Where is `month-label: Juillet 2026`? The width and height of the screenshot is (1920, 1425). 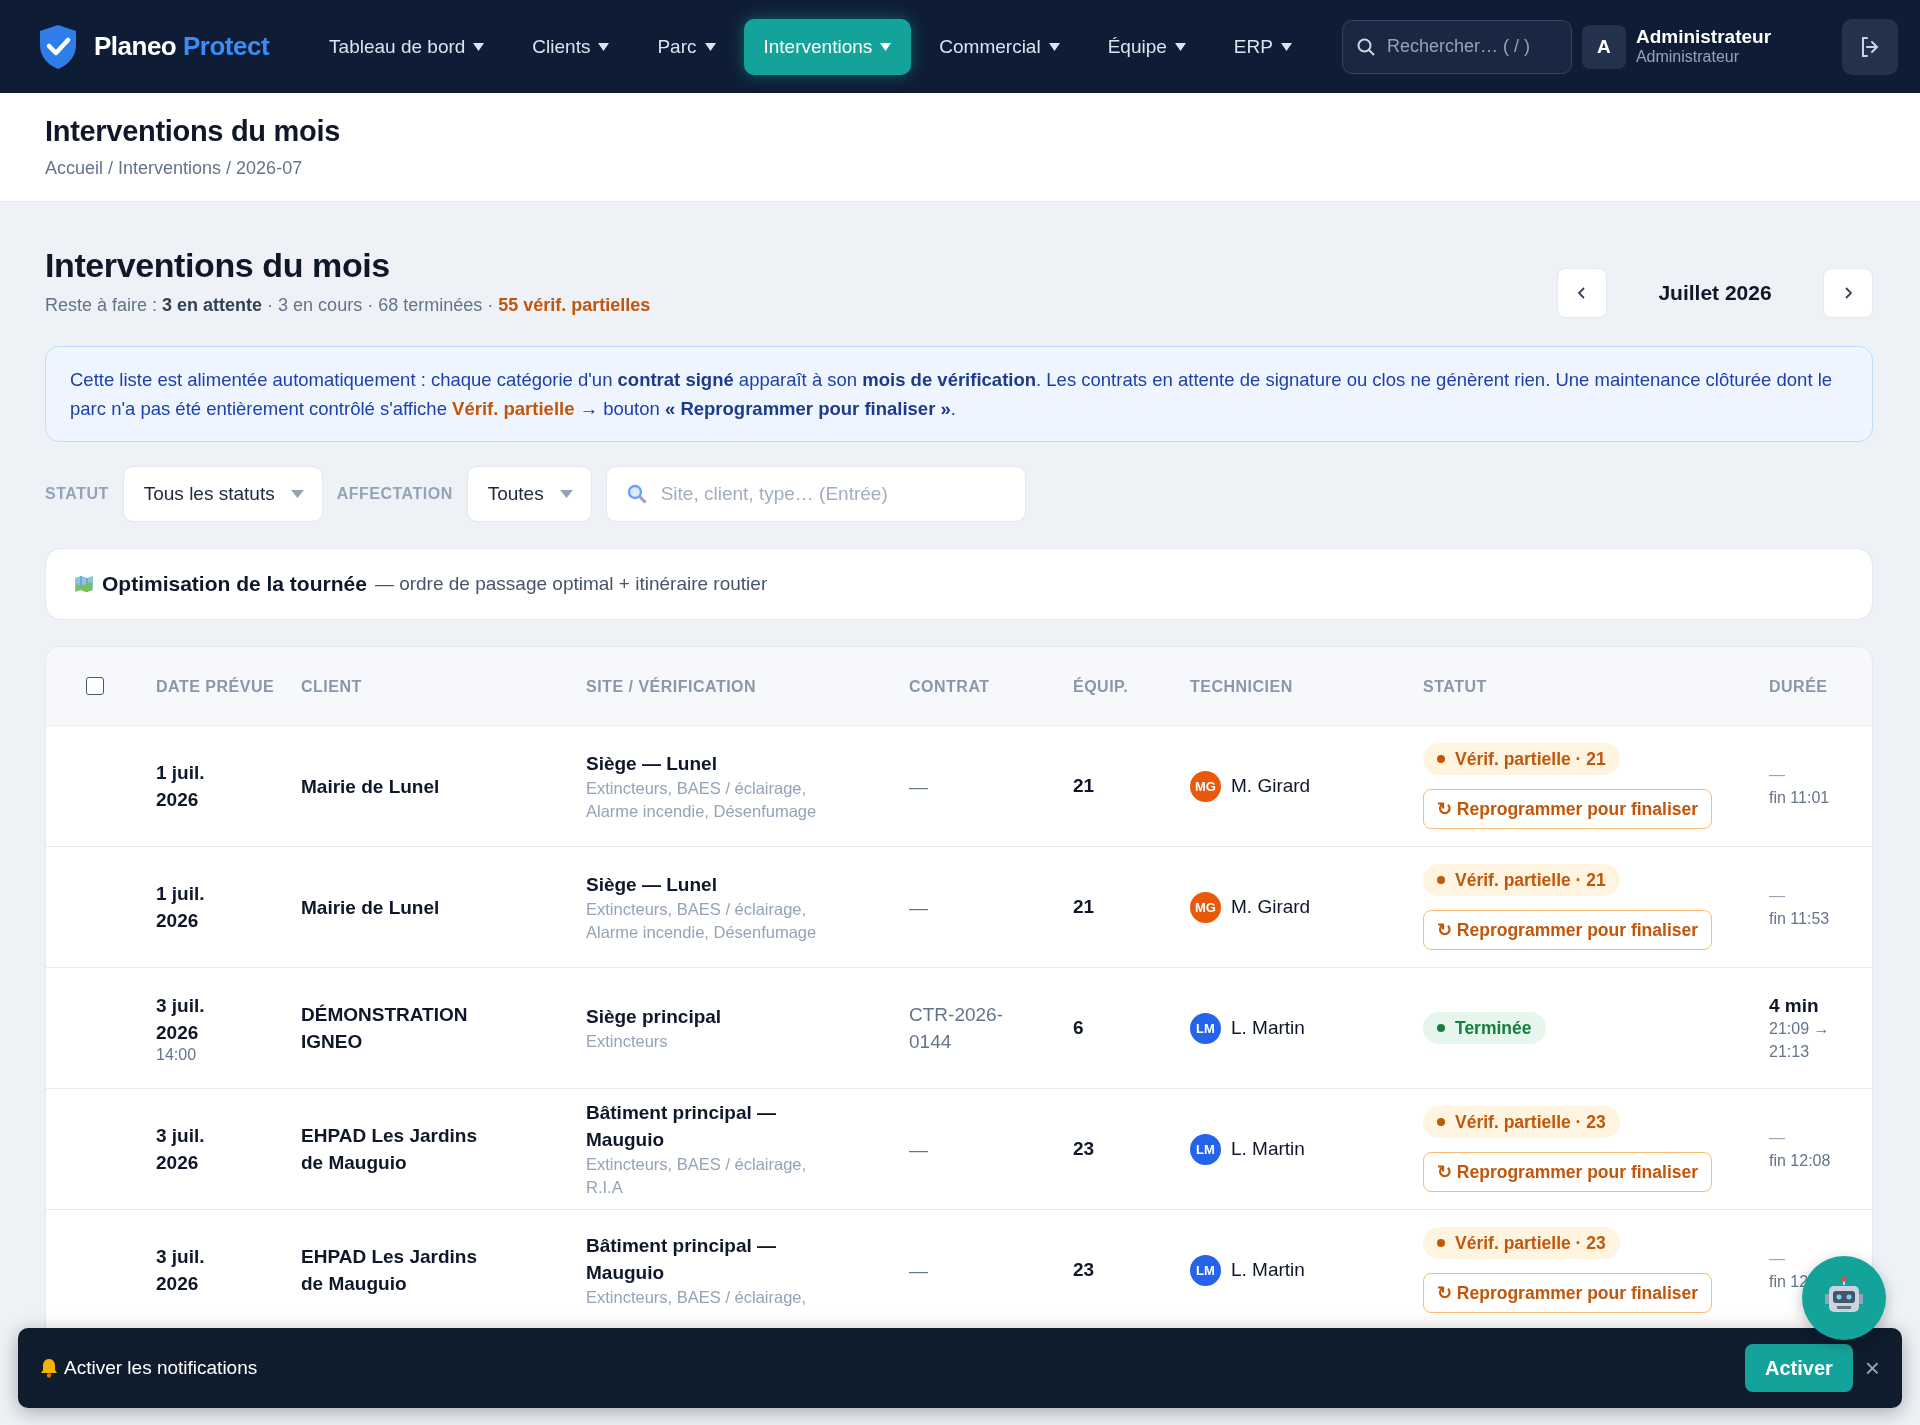
month-label: Juillet 2026 is located at coordinates (1715, 293).